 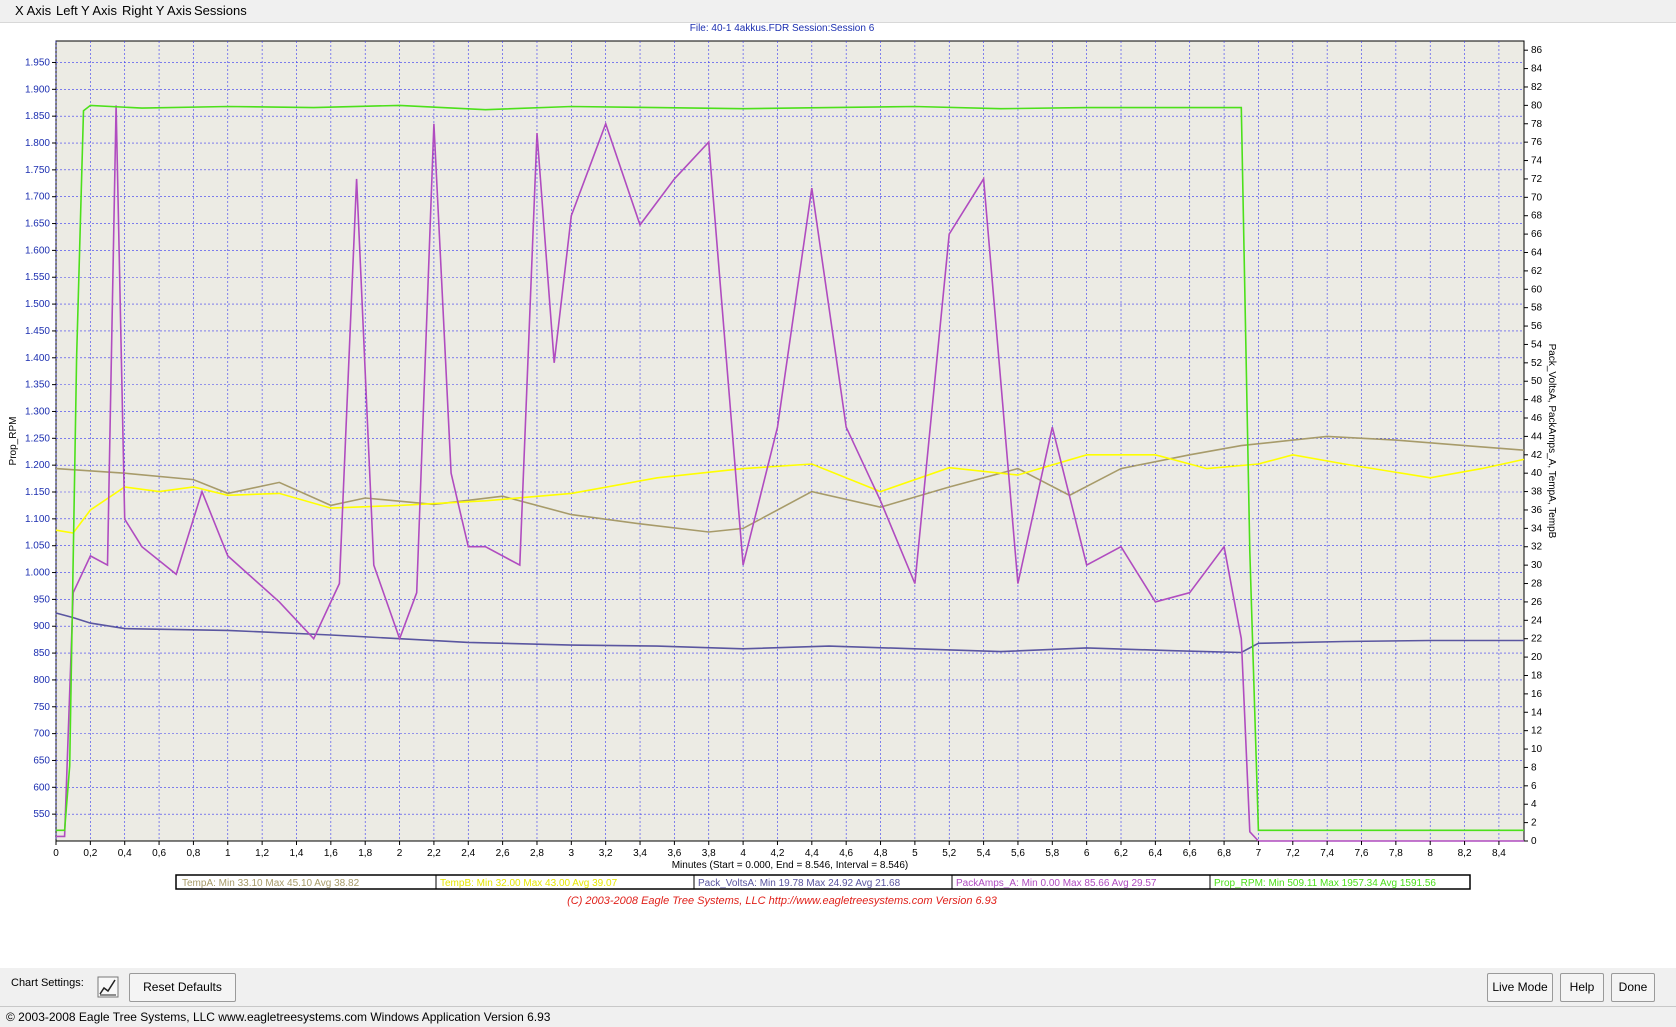 What do you see at coordinates (365, 853) in the screenshot?
I see `x-tick-label: 1,8` at bounding box center [365, 853].